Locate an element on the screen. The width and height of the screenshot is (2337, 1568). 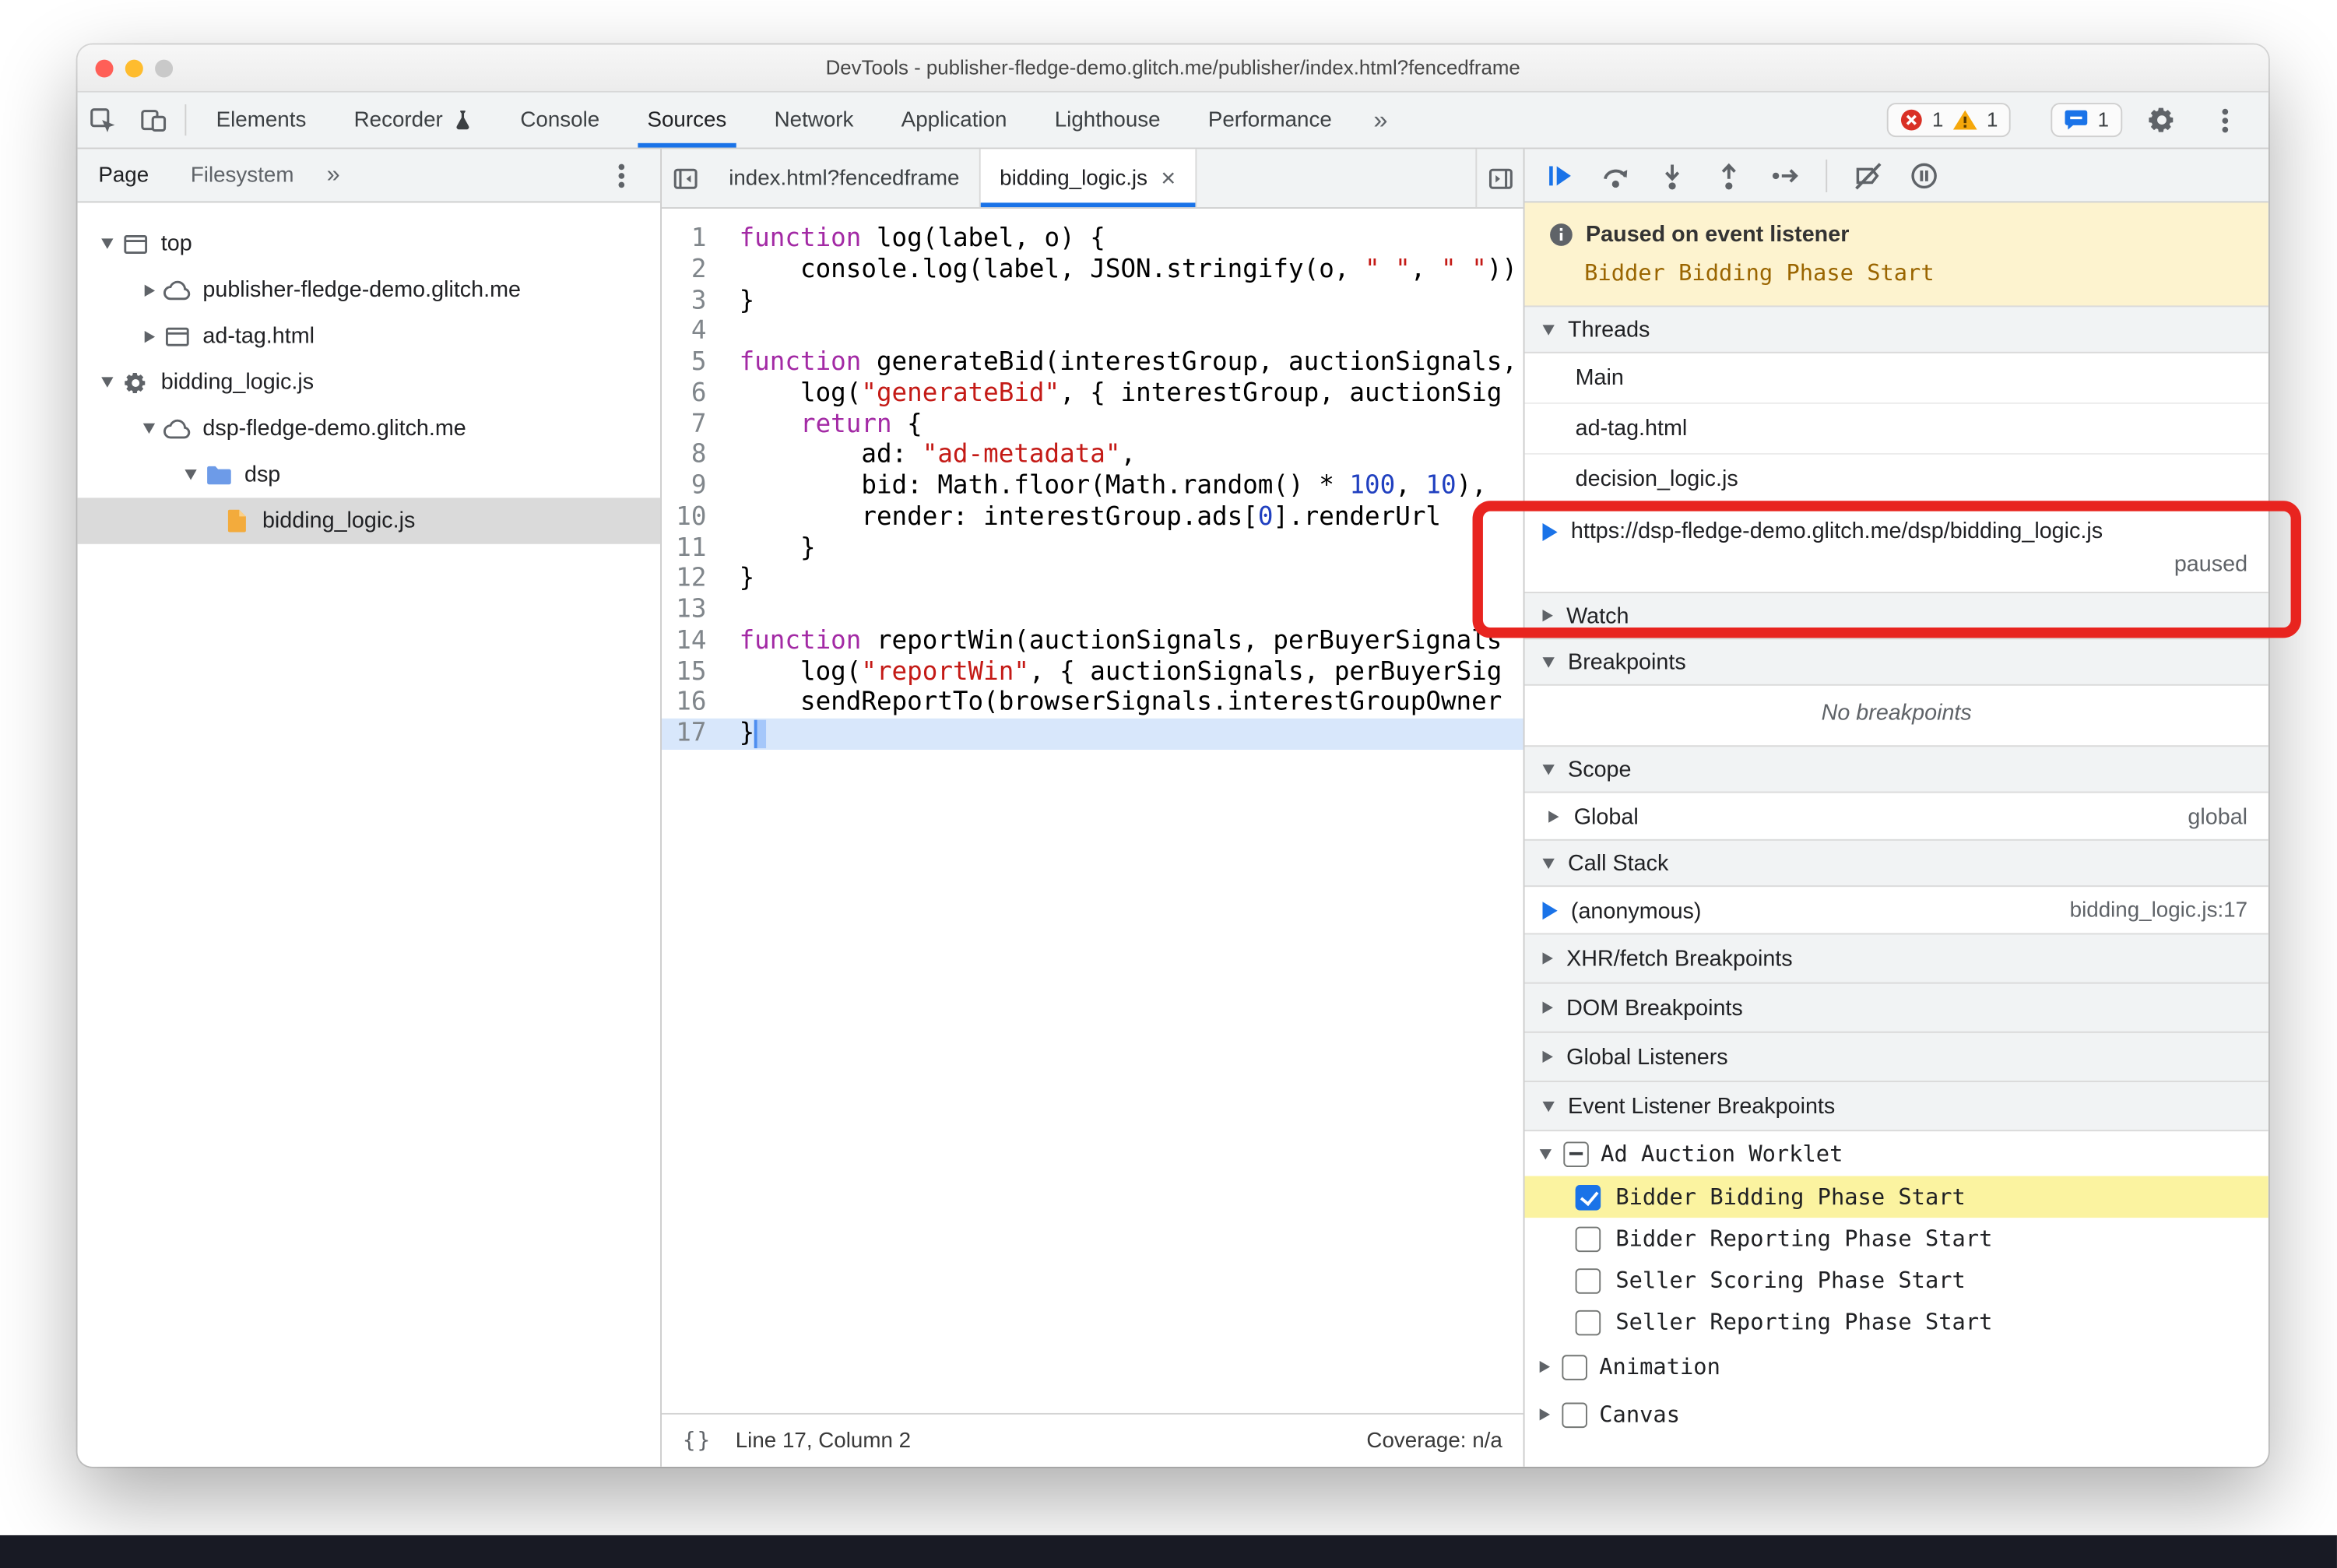
tab-console: Console is located at coordinates (560, 120).